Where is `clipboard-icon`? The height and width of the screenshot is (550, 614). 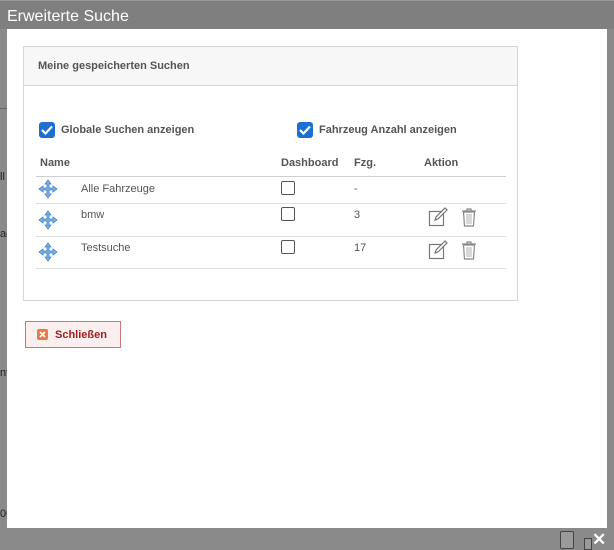
clipboard-icon is located at coordinates (567, 540).